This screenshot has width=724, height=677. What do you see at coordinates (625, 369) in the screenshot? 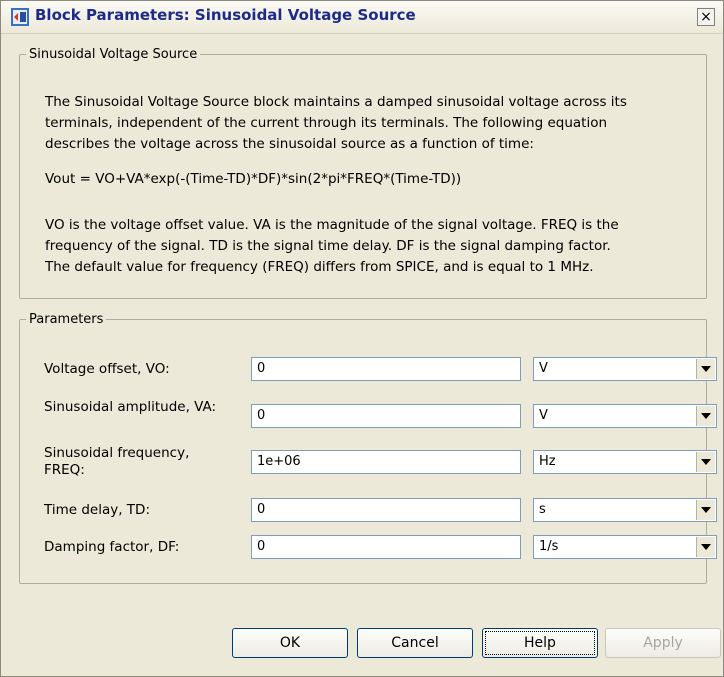
I see `voltage-offset-unit-select: V` at bounding box center [625, 369].